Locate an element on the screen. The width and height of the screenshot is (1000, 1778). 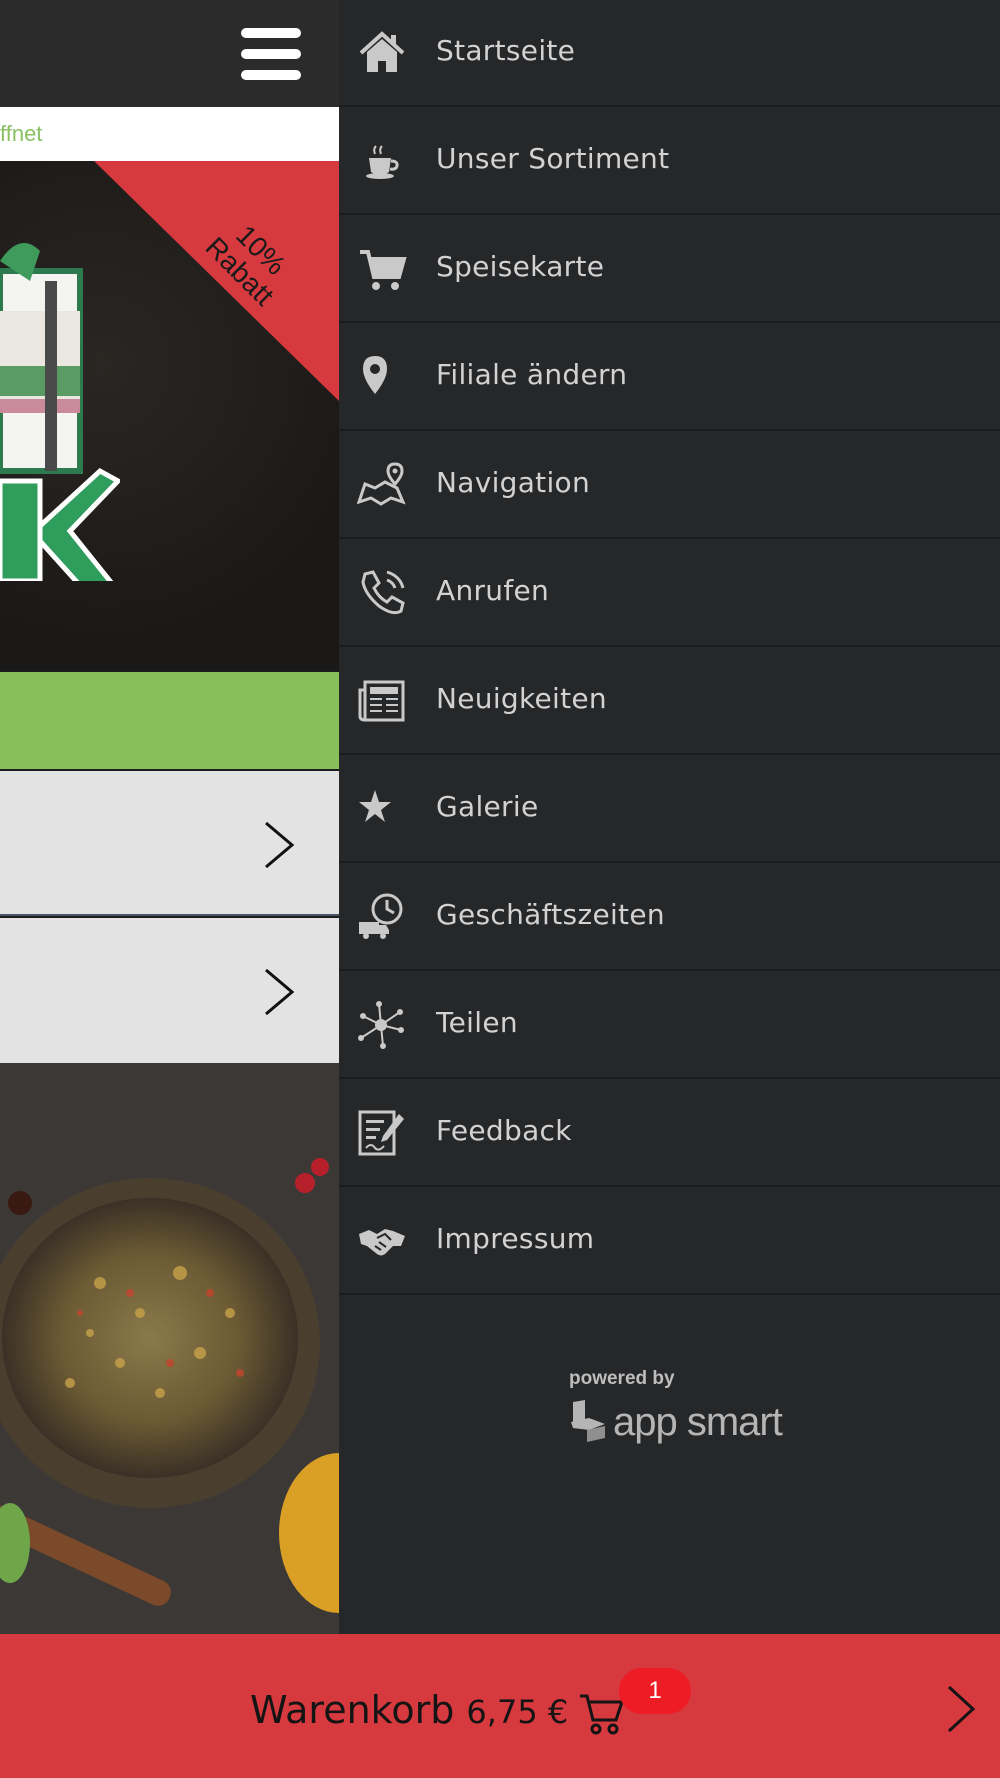
cart-total: 6,75 € is located at coordinates (517, 1712).